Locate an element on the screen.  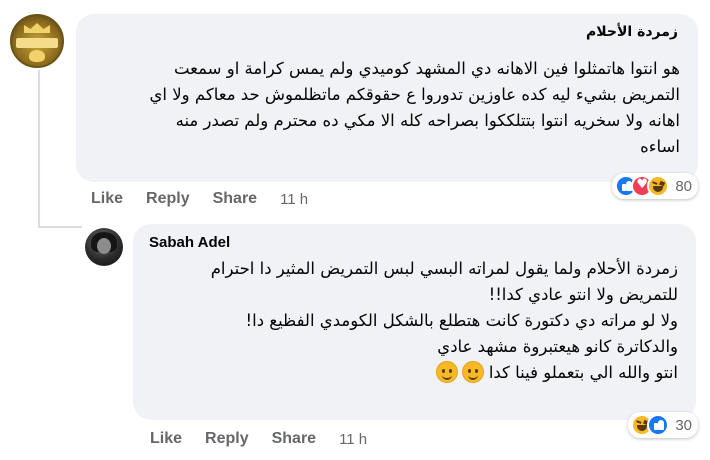
crown-icon is located at coordinates (37, 28).